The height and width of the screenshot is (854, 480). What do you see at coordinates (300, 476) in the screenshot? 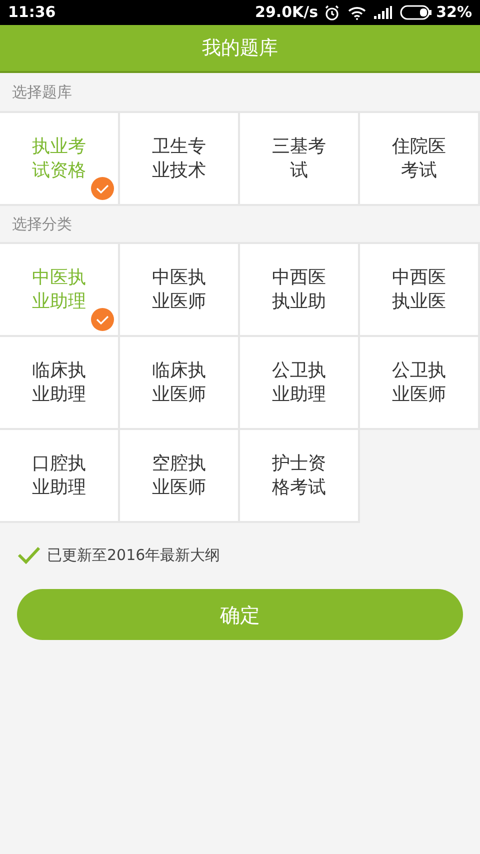
I see `option-tile: 护士资格考试` at bounding box center [300, 476].